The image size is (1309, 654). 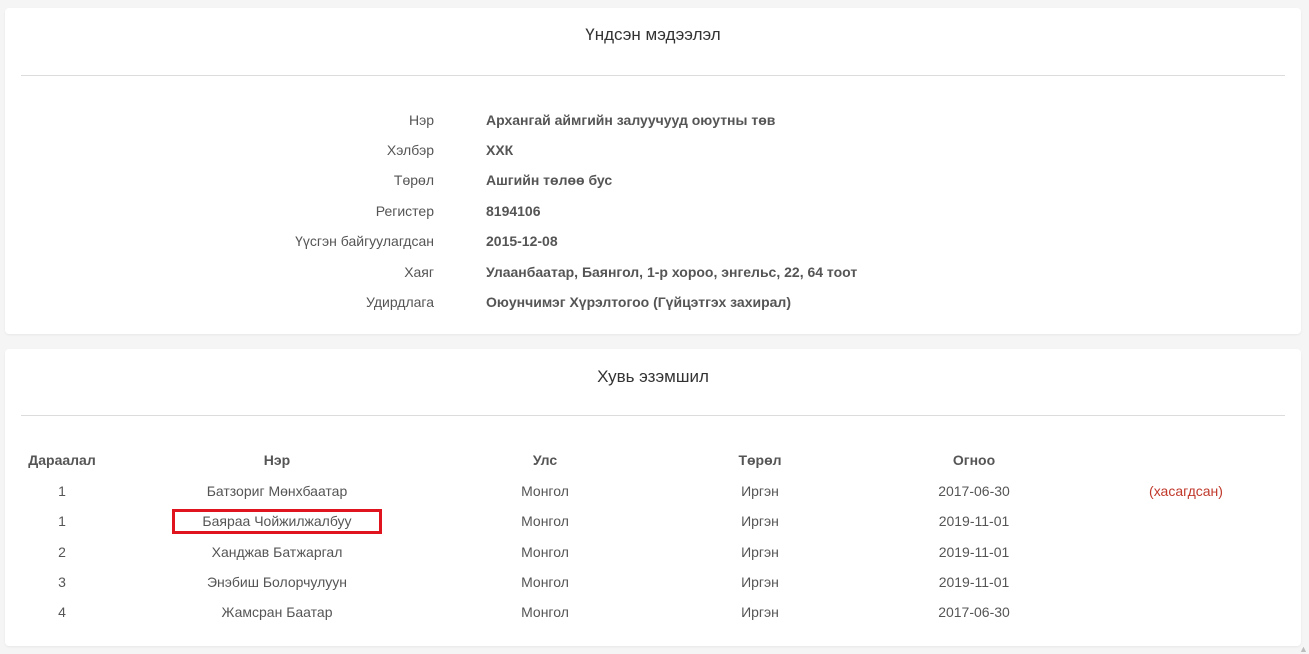 What do you see at coordinates (419, 272) in the screenshot?
I see `info-label: Хаяг` at bounding box center [419, 272].